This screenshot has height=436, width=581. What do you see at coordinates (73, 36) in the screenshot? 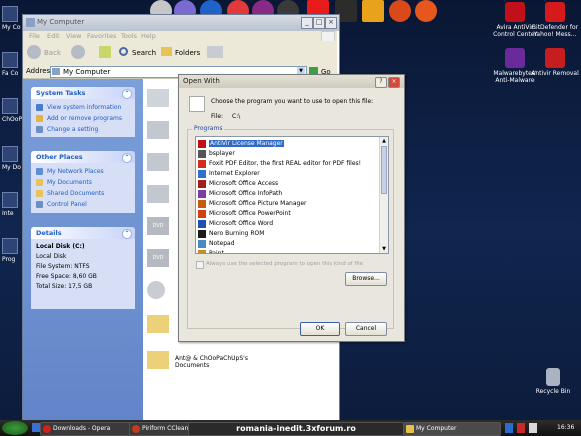
I see `menu-view: View` at bounding box center [73, 36].